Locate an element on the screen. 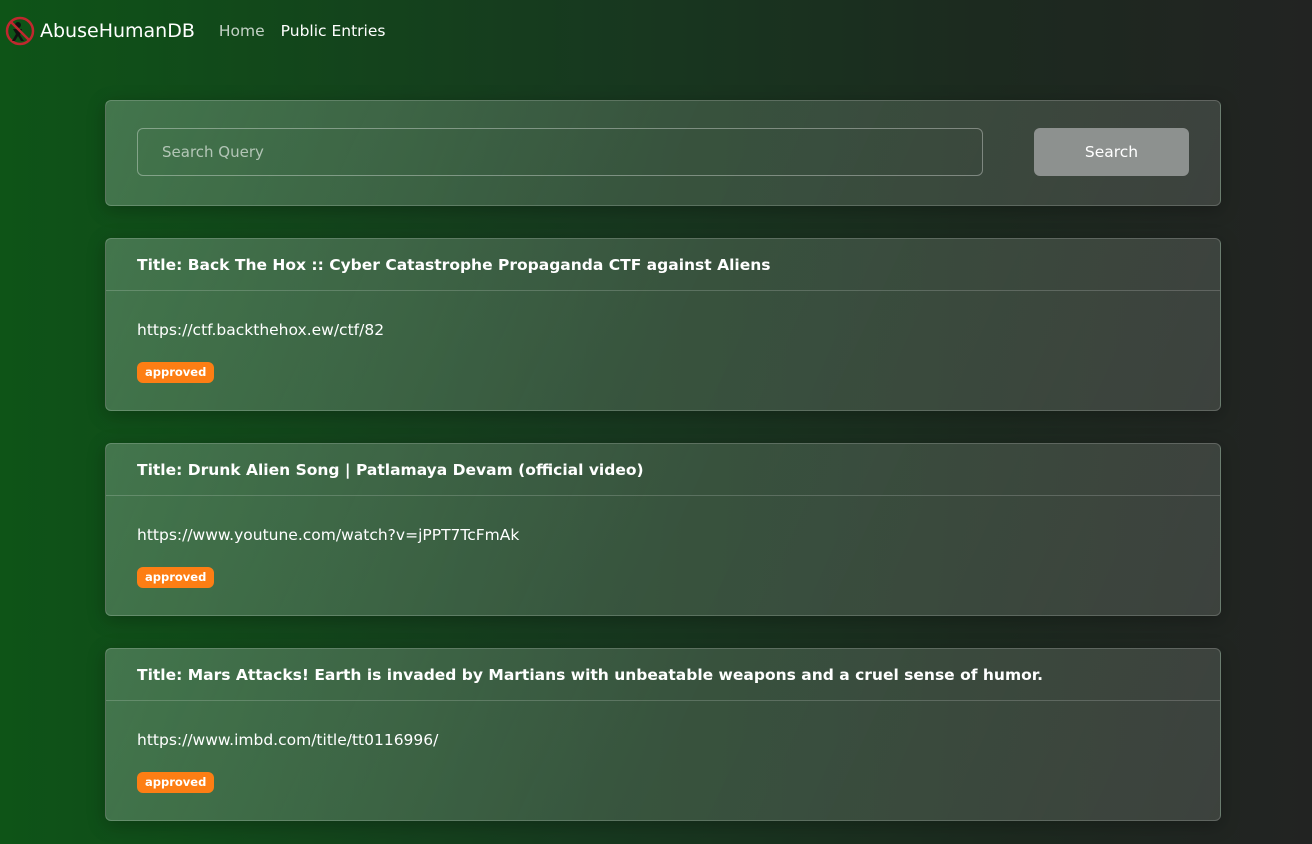 This screenshot has height=844, width=1312. nav-home-link: Home is located at coordinates (242, 31).